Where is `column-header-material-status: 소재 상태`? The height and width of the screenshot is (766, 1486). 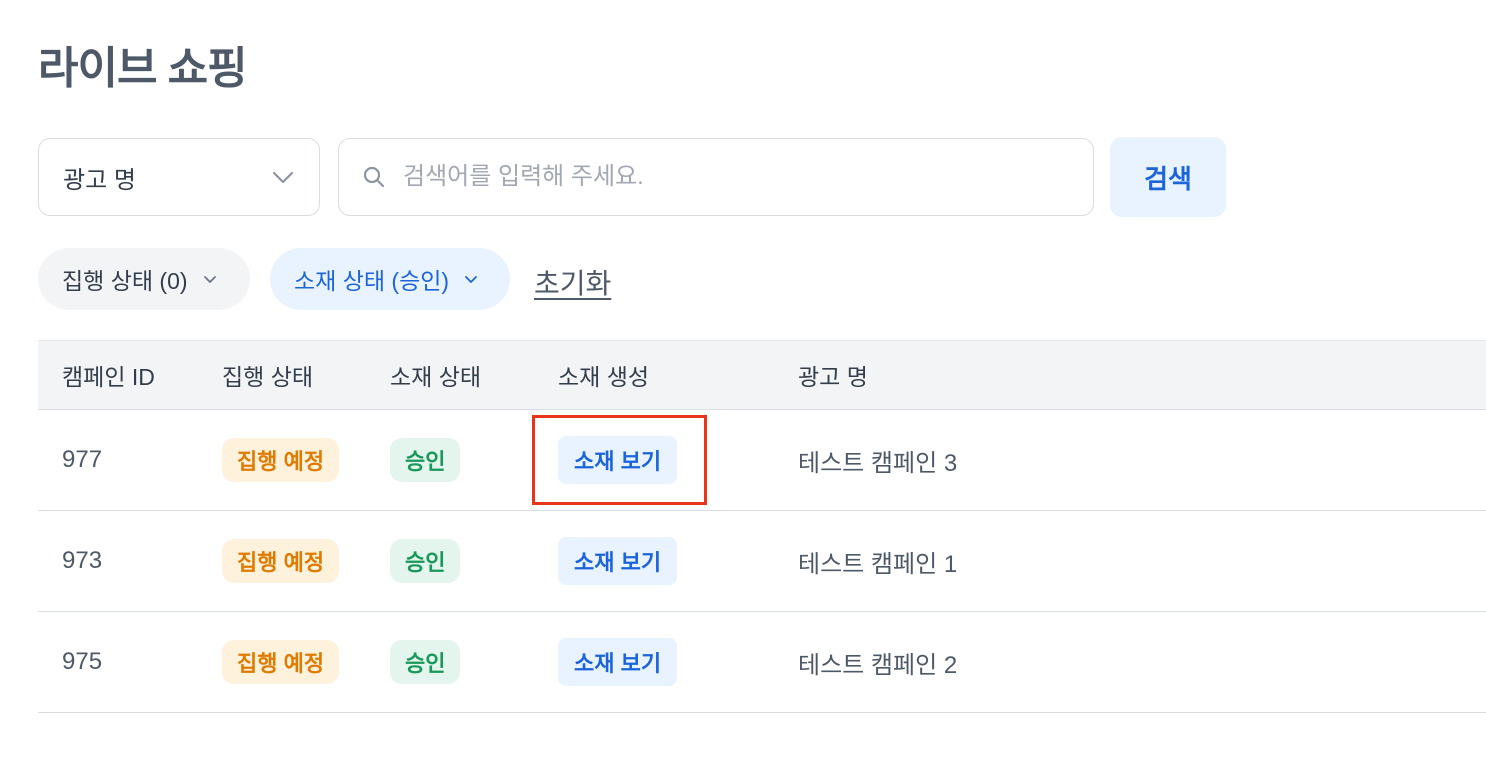
column-header-material-status: 소재 상태 is located at coordinates (435, 375).